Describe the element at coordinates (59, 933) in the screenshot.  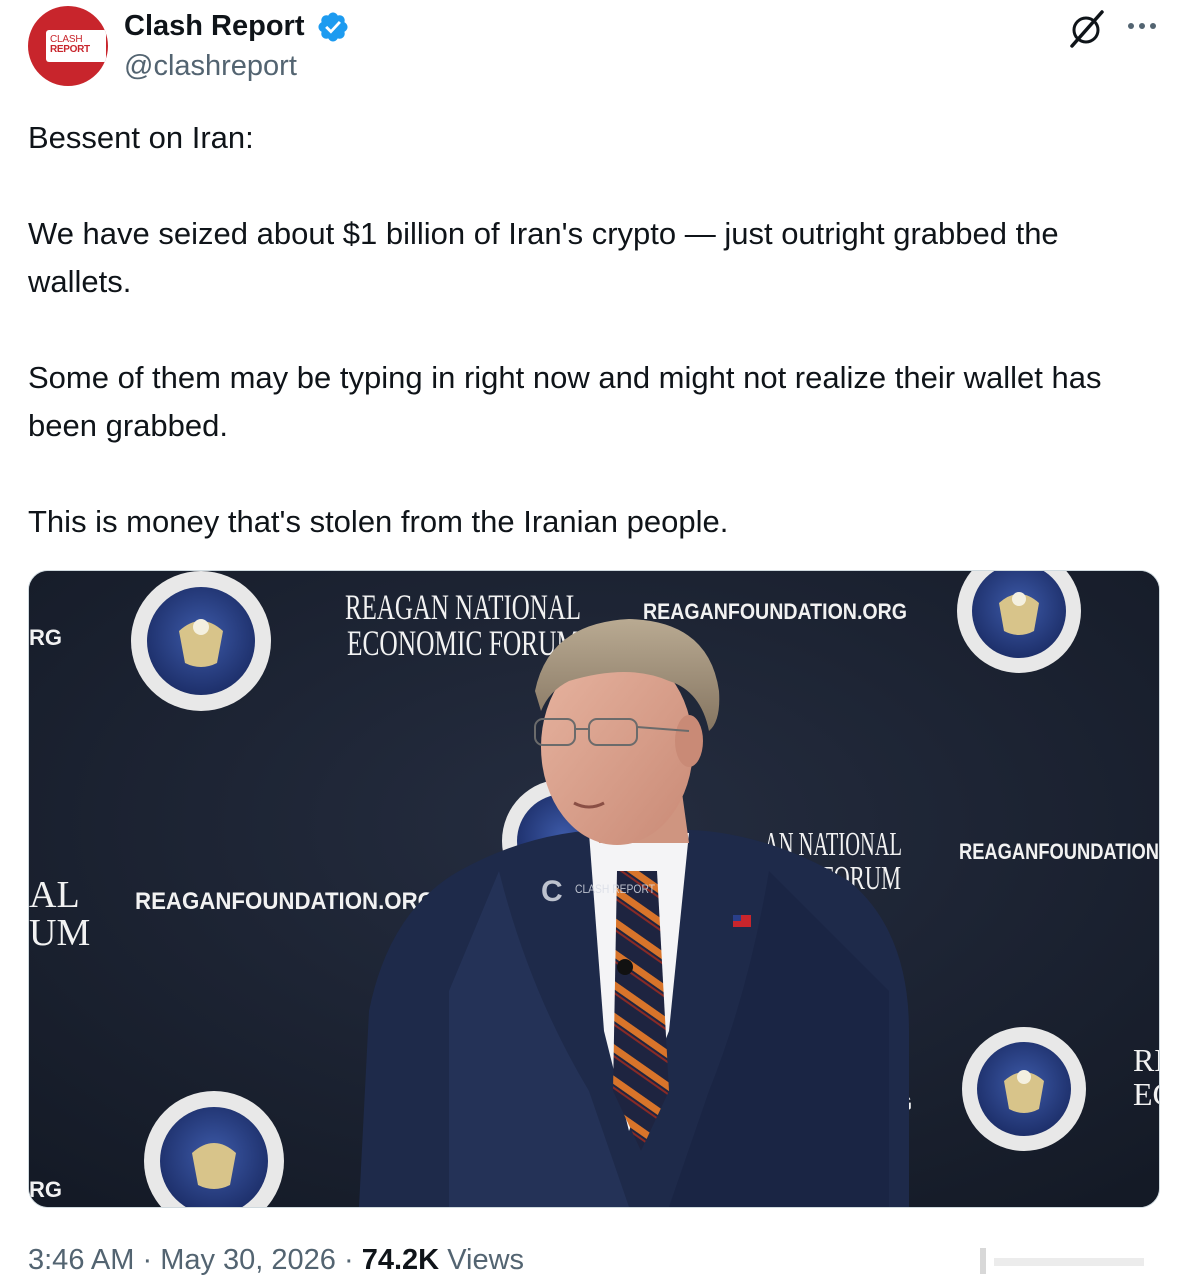
I see `edge-text-um: UM` at that location.